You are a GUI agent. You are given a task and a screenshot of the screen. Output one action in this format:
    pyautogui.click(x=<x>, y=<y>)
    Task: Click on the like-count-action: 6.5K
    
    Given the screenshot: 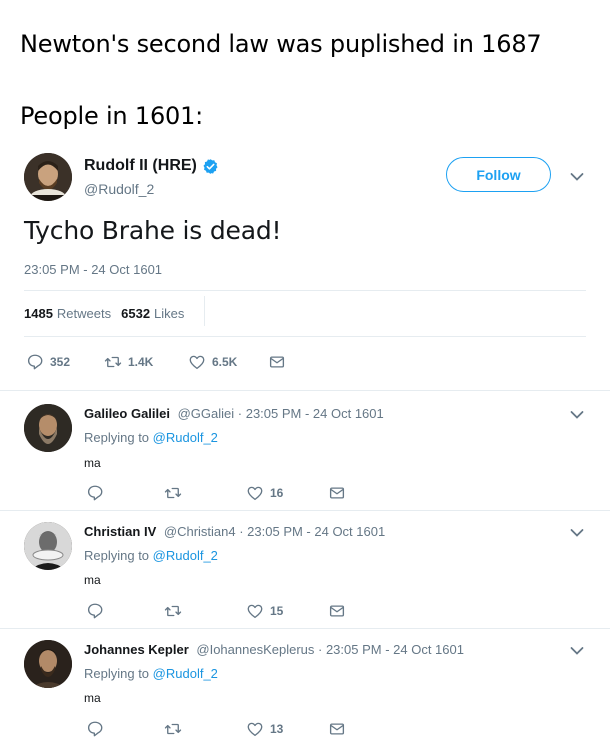 What is the action you would take?
    pyautogui.click(x=225, y=362)
    